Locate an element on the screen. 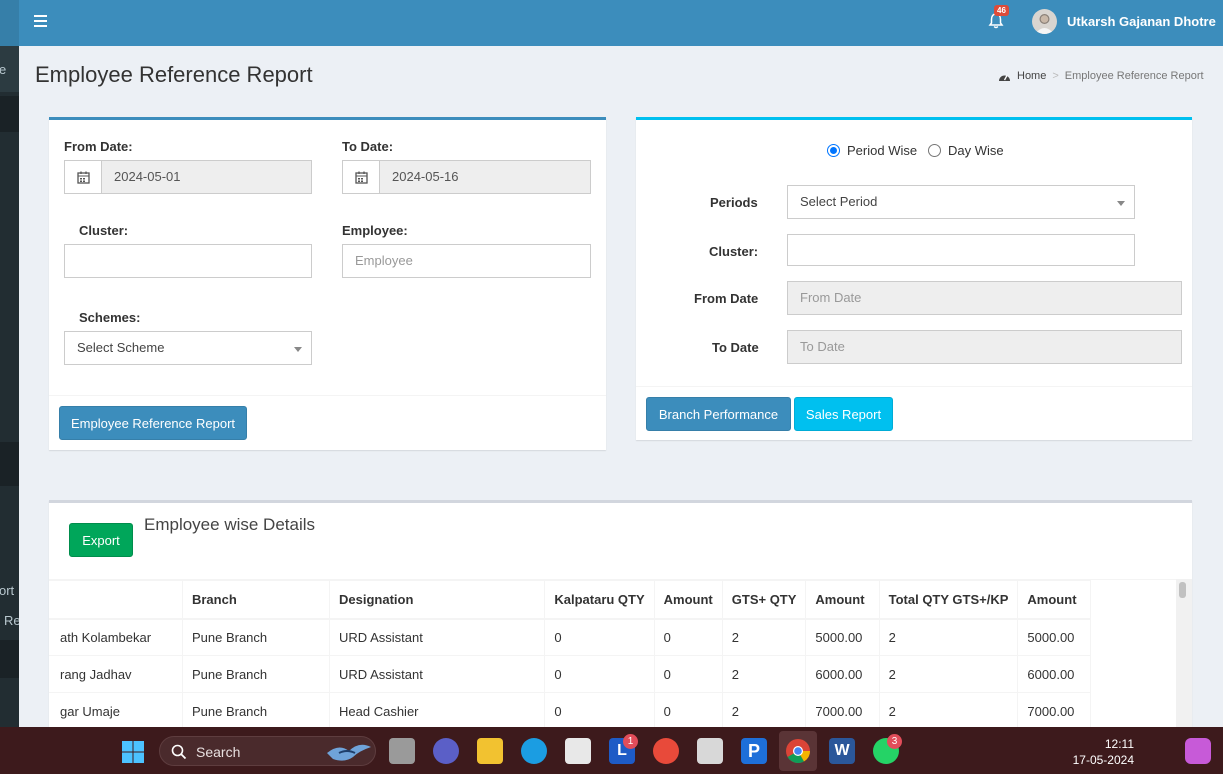 The image size is (1223, 774). period-wise-radio is located at coordinates (833, 150).